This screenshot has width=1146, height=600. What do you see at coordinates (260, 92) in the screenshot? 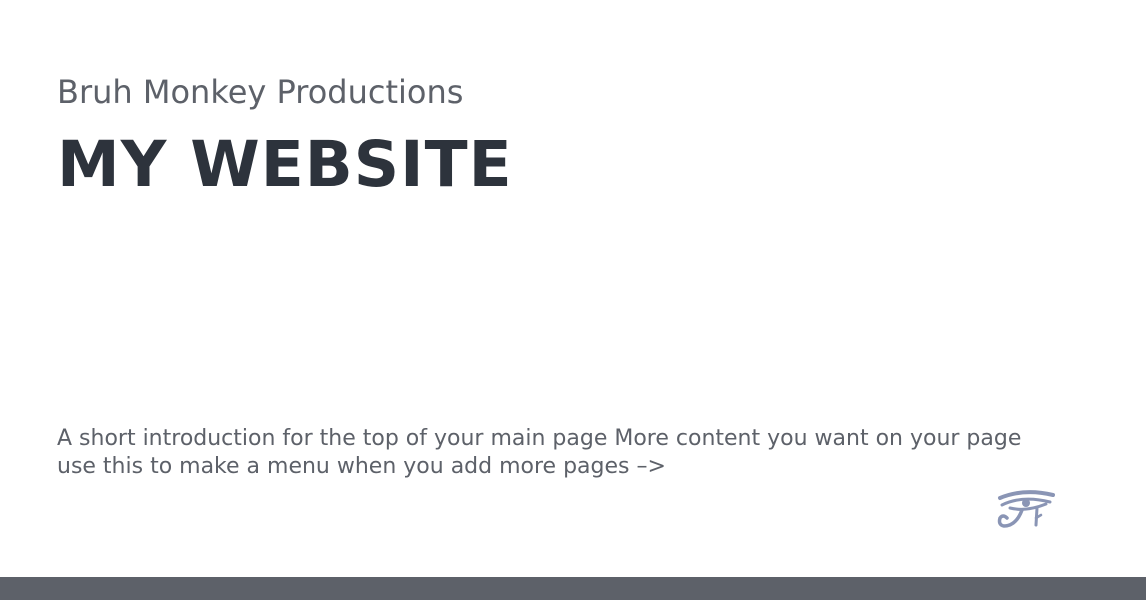
I see `site-subtitle: Bruh Monkey Productions` at bounding box center [260, 92].